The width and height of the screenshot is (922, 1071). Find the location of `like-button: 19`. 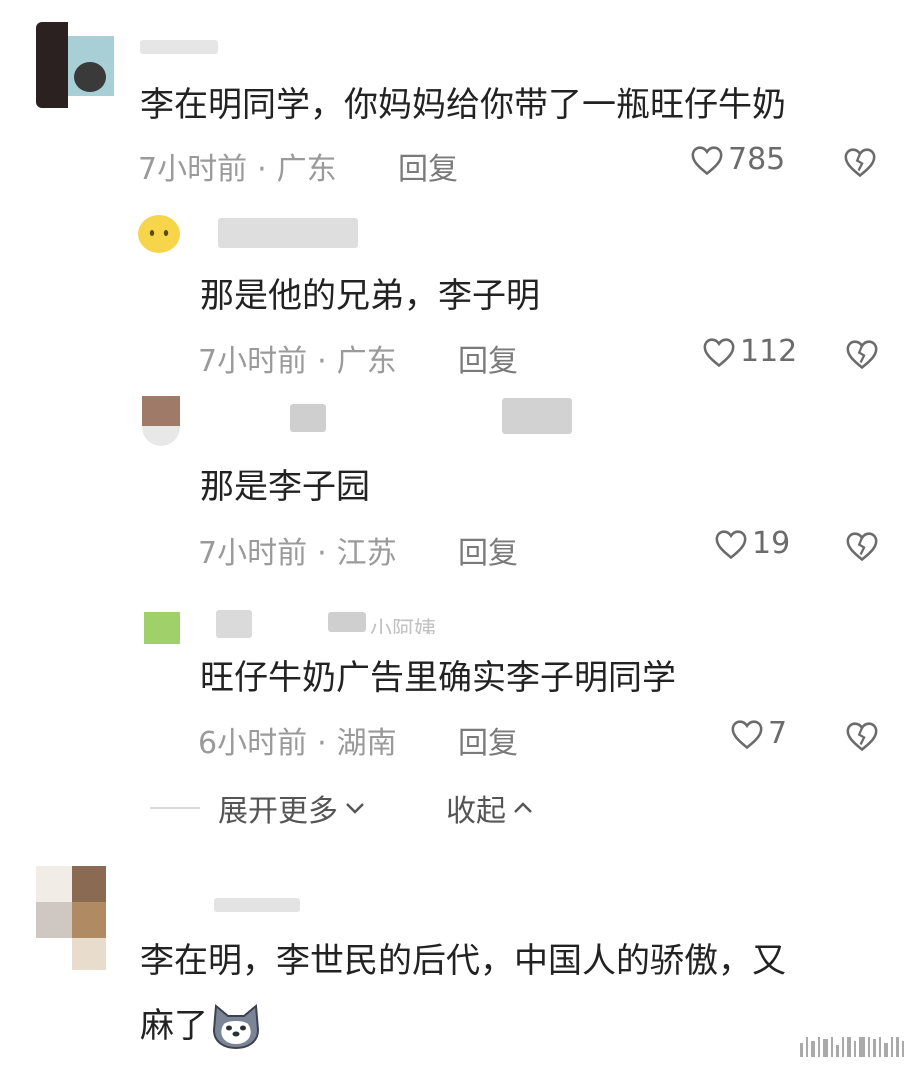

like-button: 19 is located at coordinates (752, 543).